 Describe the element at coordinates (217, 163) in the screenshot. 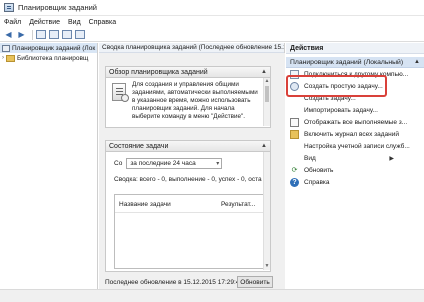

I see `chevron-down-icon: ▾` at that location.